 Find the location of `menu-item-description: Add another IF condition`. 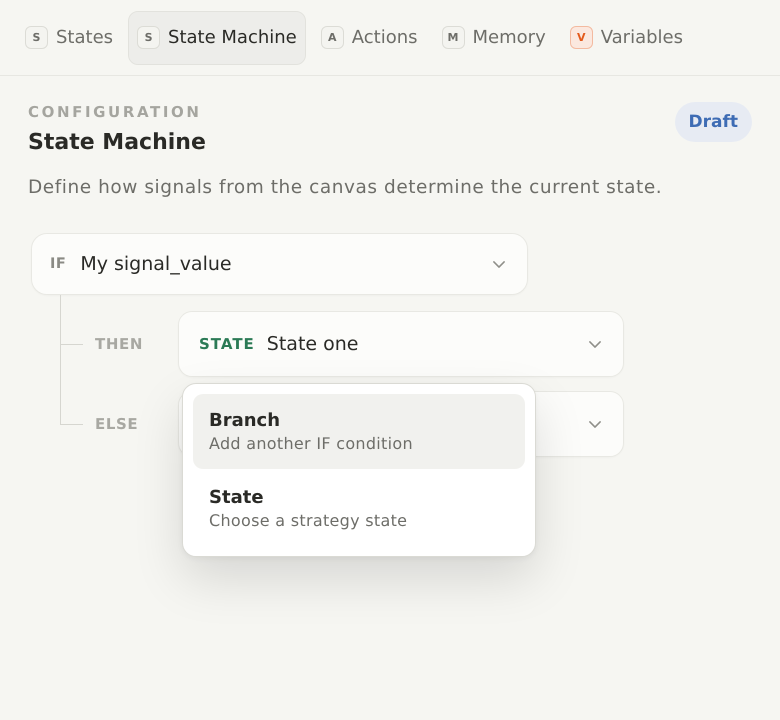

menu-item-description: Add another IF condition is located at coordinates (311, 444).